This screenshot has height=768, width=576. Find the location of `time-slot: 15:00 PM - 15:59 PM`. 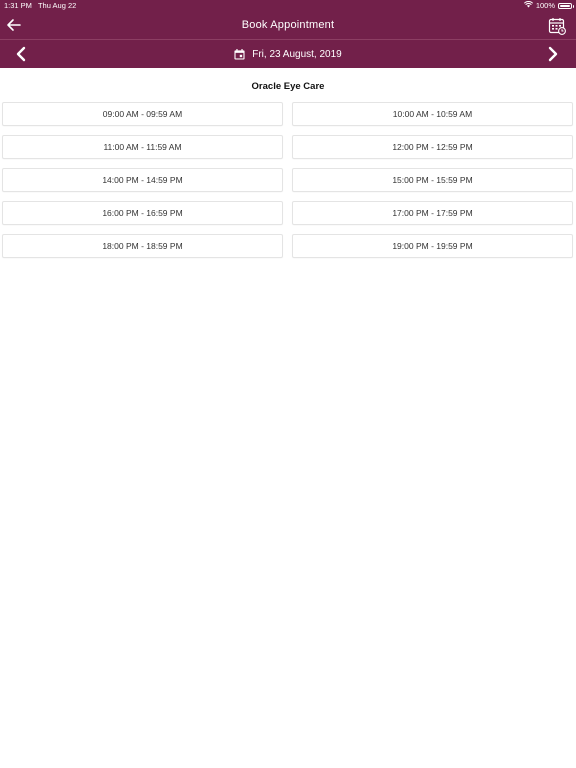

time-slot: 15:00 PM - 15:59 PM is located at coordinates (432, 180).